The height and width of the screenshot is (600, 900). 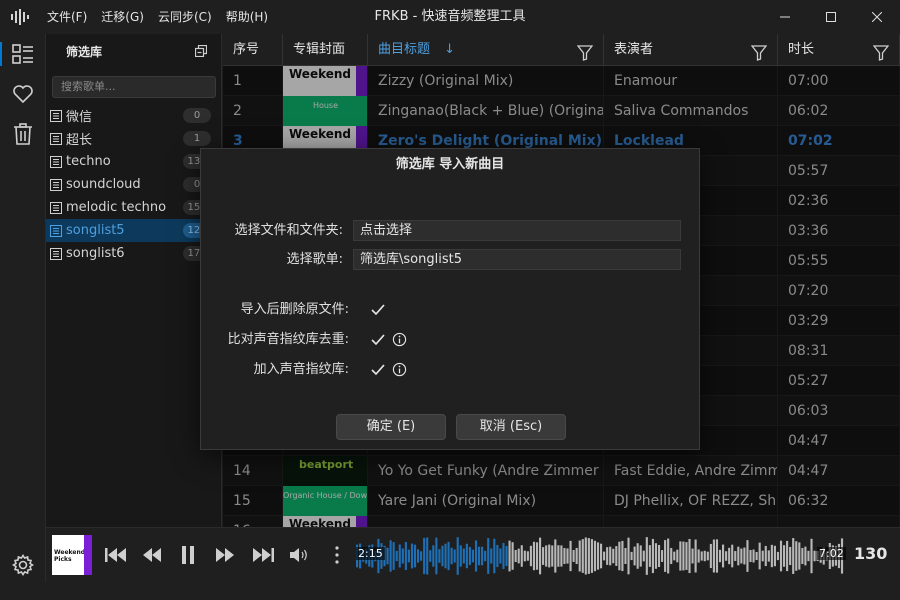 What do you see at coordinates (197, 115) in the screenshot?
I see `playlist-item-count: 0` at bounding box center [197, 115].